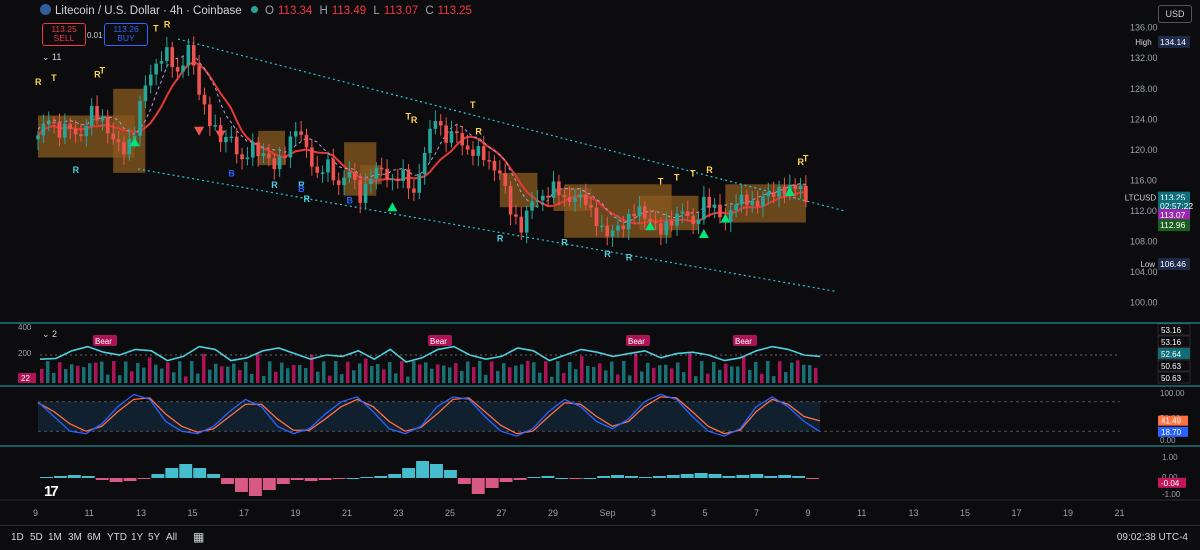 Image resolution: width=1200 pixels, height=550 pixels. What do you see at coordinates (296, 513) in the screenshot?
I see `time-axis-label: 19` at bounding box center [296, 513].